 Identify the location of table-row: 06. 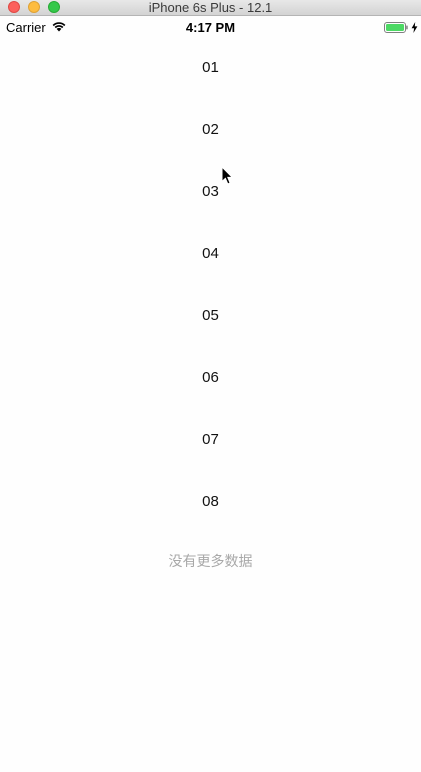
(210, 379).